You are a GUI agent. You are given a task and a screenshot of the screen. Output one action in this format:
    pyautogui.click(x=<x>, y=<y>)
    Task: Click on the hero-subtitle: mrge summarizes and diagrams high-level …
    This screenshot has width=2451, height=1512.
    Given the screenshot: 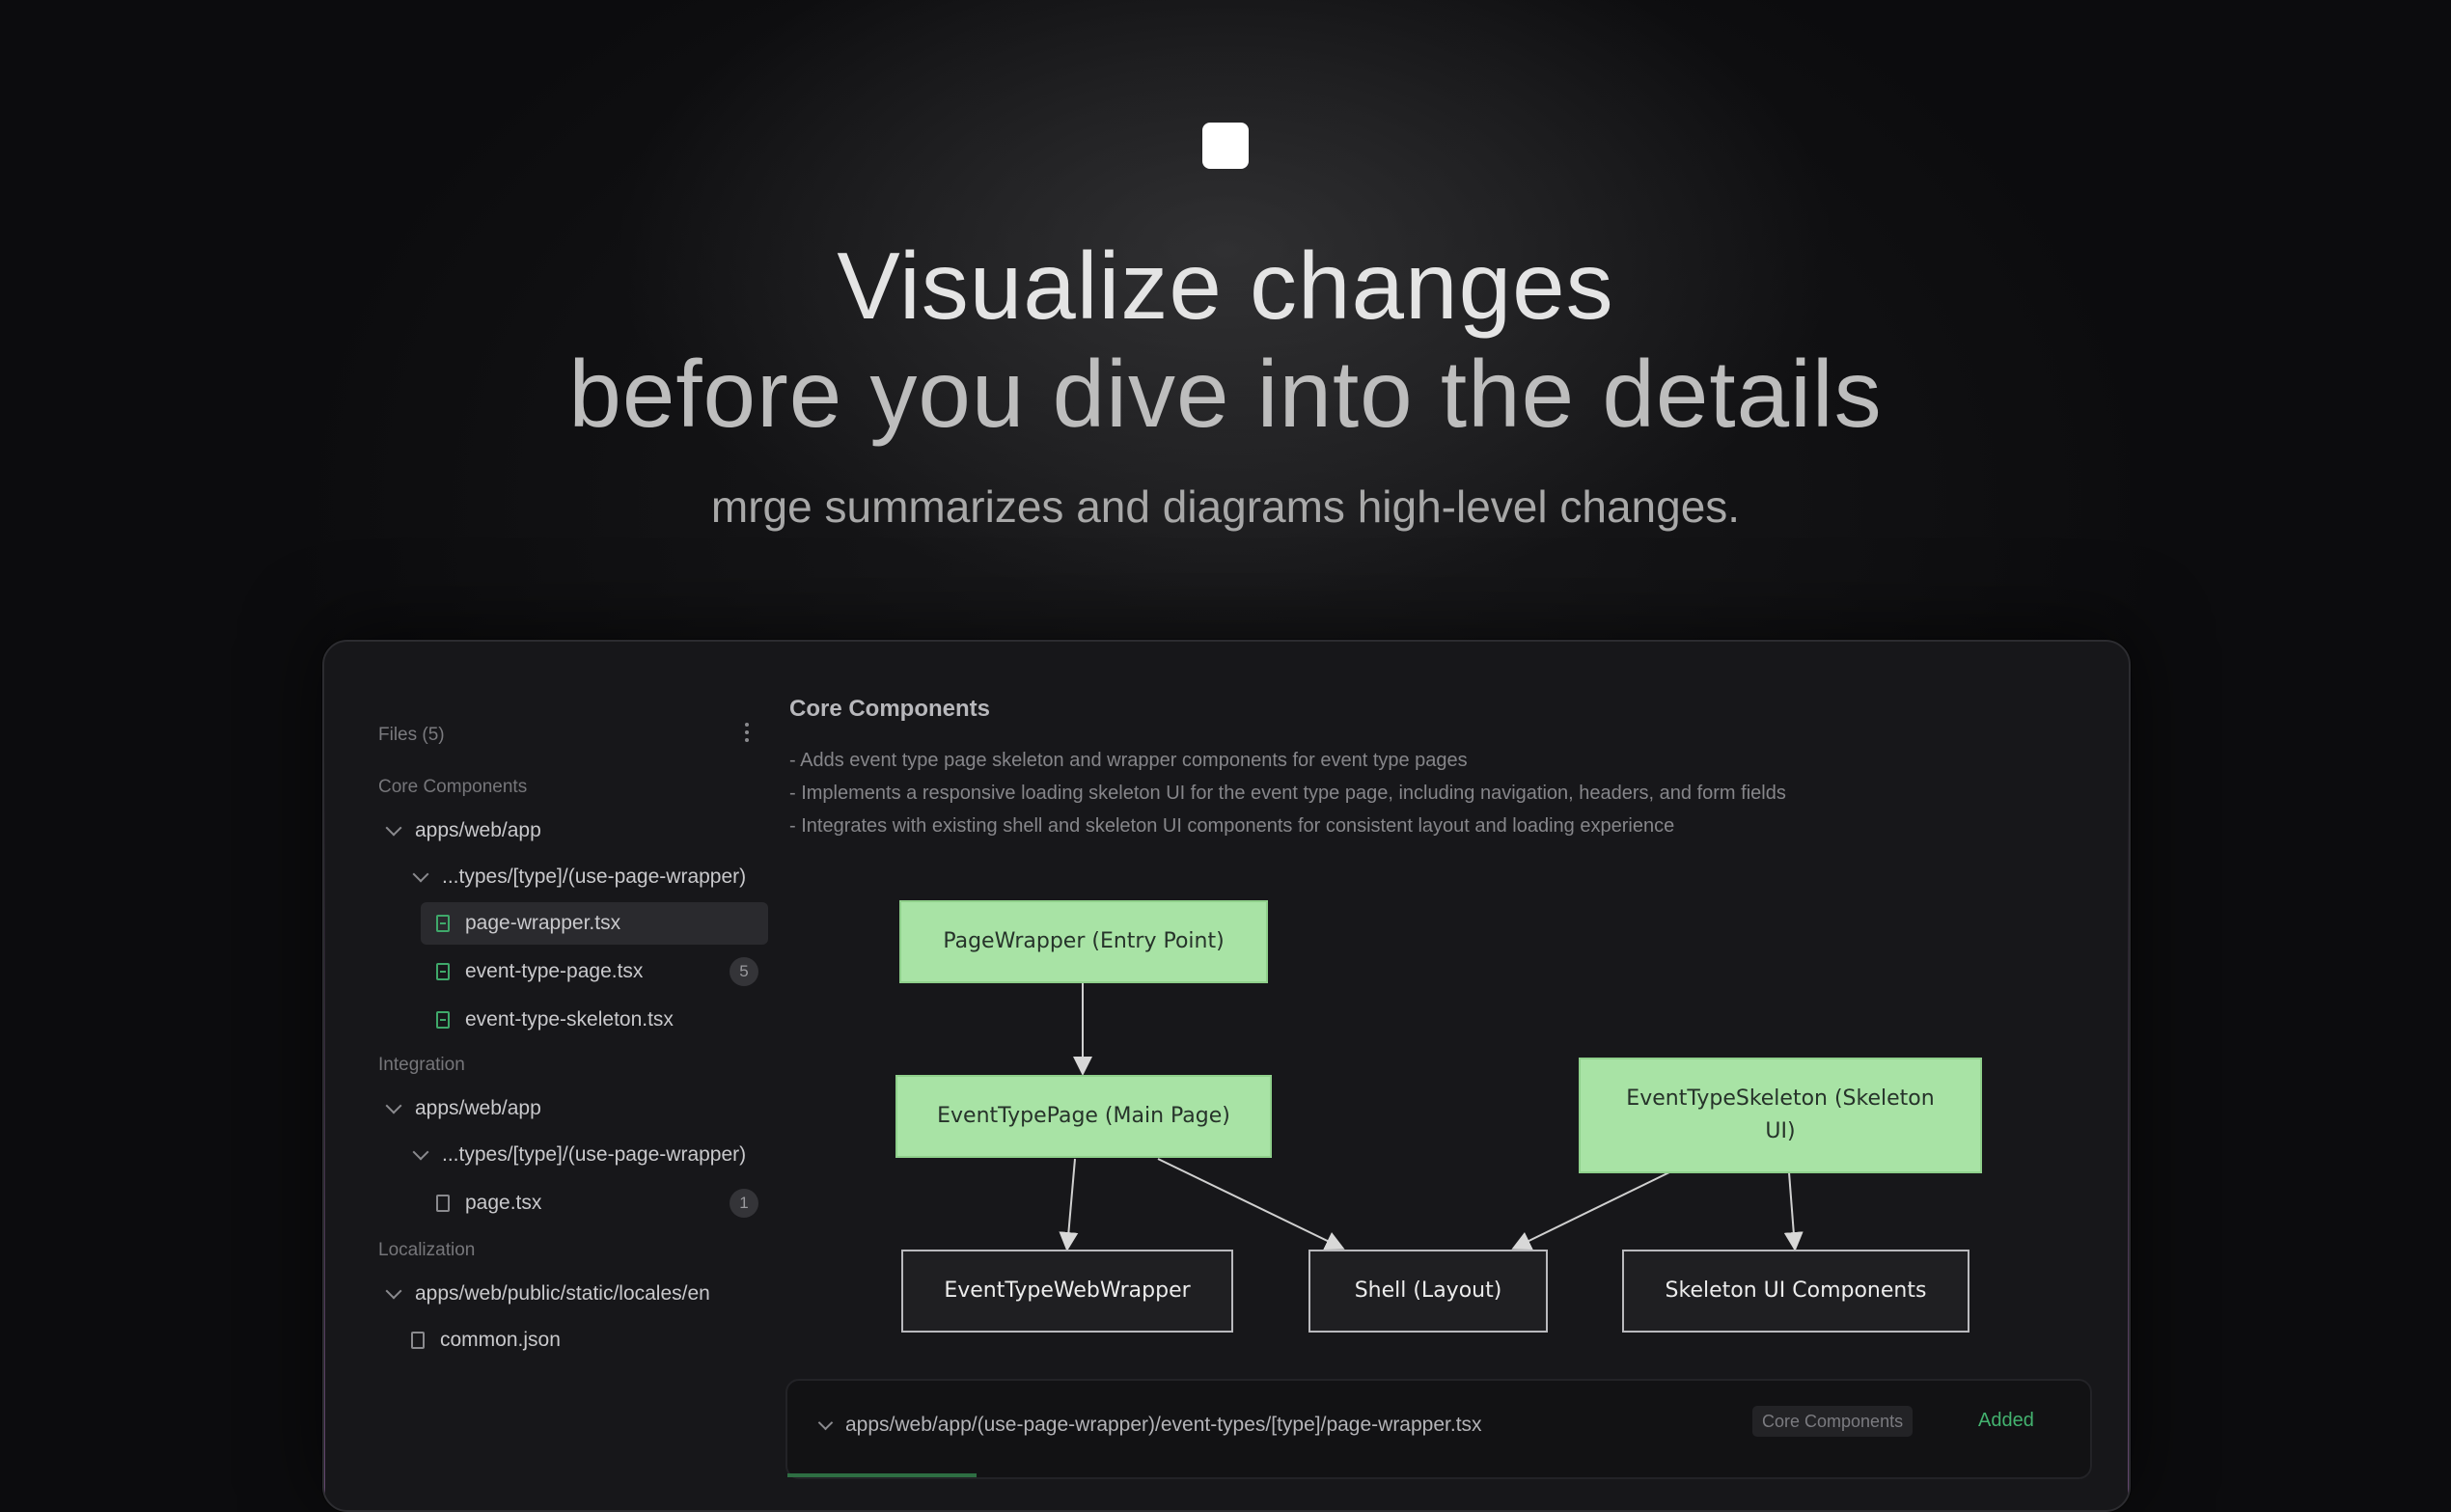 What is the action you would take?
    pyautogui.click(x=1225, y=506)
    